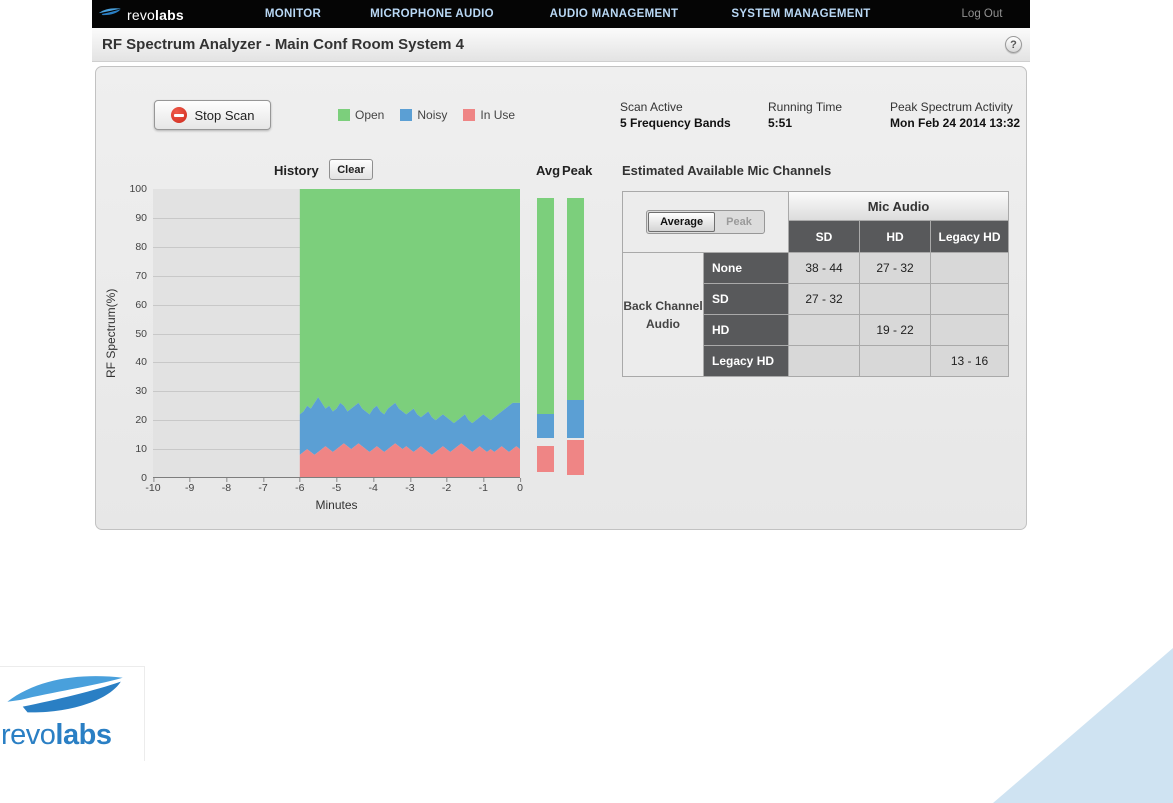  What do you see at coordinates (575, 298) in the screenshot?
I see `peak-bar-segment-open` at bounding box center [575, 298].